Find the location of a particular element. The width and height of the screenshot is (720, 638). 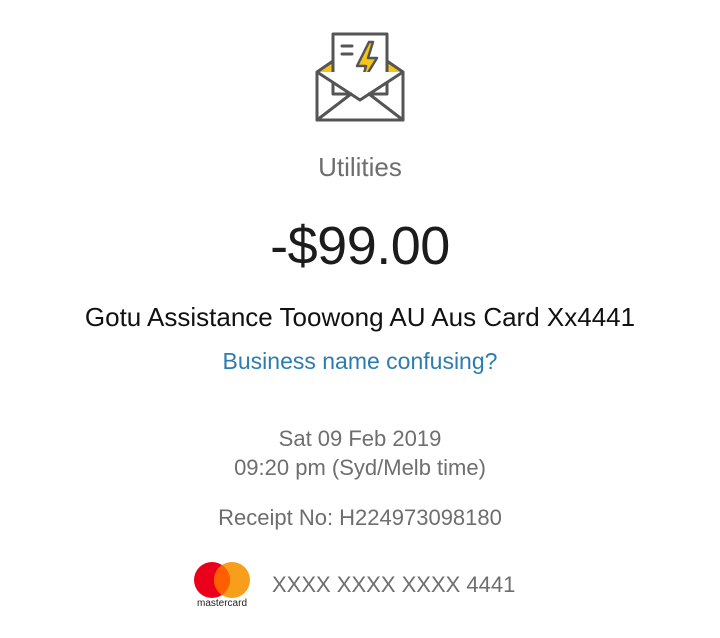

transaction-date: Sat 09 Feb 2019 is located at coordinates (360, 438).